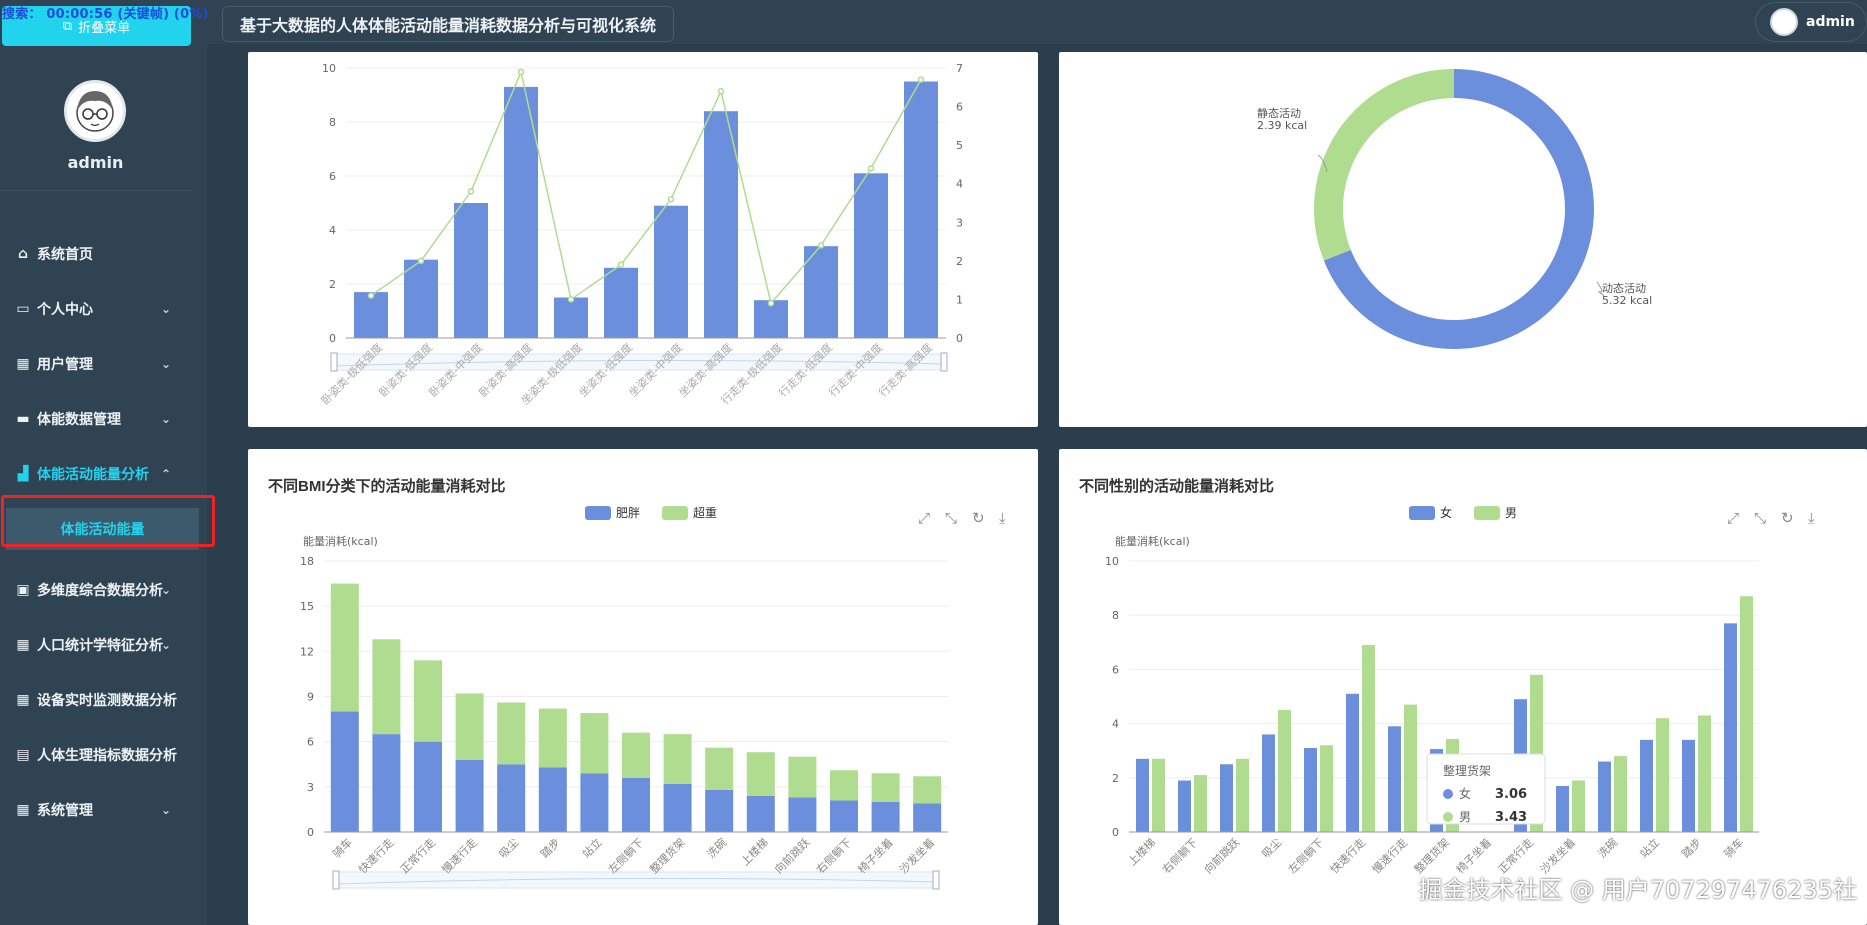 The height and width of the screenshot is (925, 1867). Describe the element at coordinates (1649, 847) in the screenshot. I see `x-tick-label: 站立` at that location.